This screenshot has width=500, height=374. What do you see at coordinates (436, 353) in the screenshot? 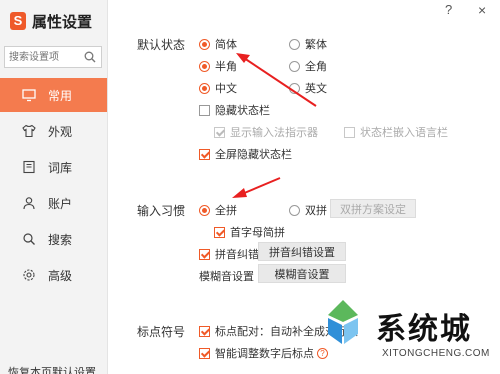
I see `watermark-subtitle: XITONGCHENG.COM` at bounding box center [436, 353].